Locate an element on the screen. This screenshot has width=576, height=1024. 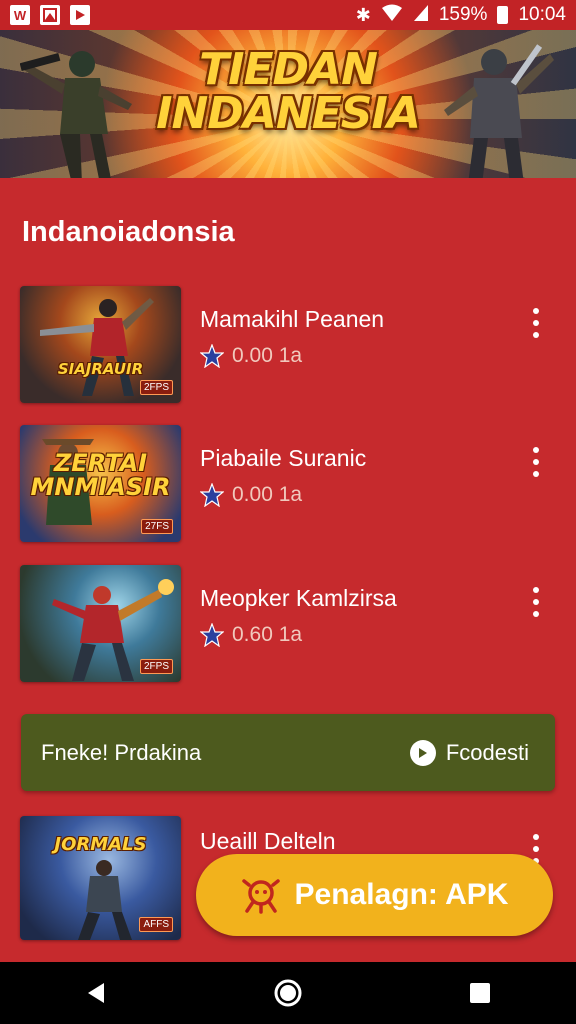
promo-text: Fneke! Prdakina is located at coordinates (121, 752).